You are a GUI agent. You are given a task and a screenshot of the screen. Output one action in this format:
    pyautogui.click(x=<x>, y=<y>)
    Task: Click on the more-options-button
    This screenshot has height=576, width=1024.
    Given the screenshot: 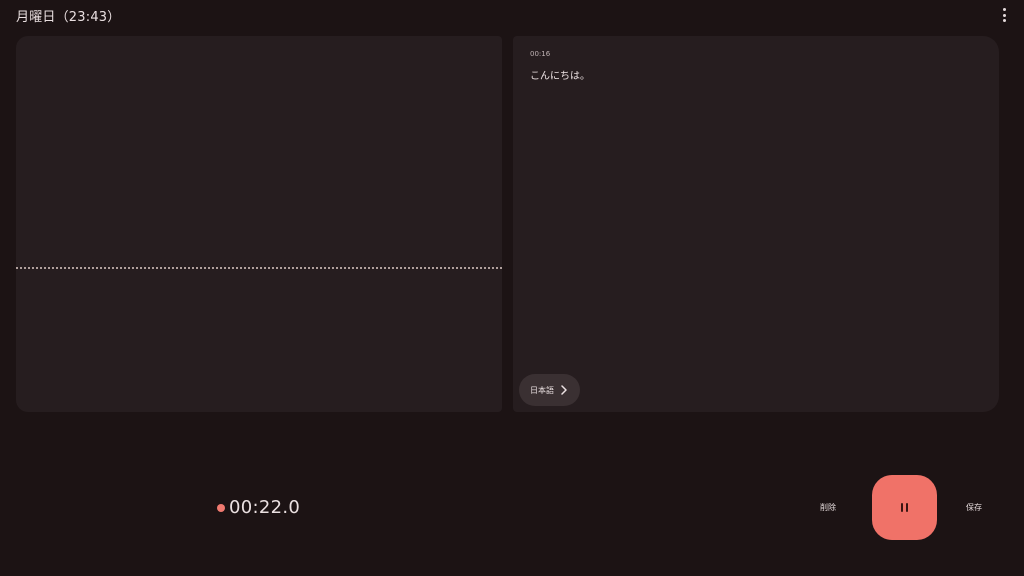 What is the action you would take?
    pyautogui.click(x=1004, y=15)
    